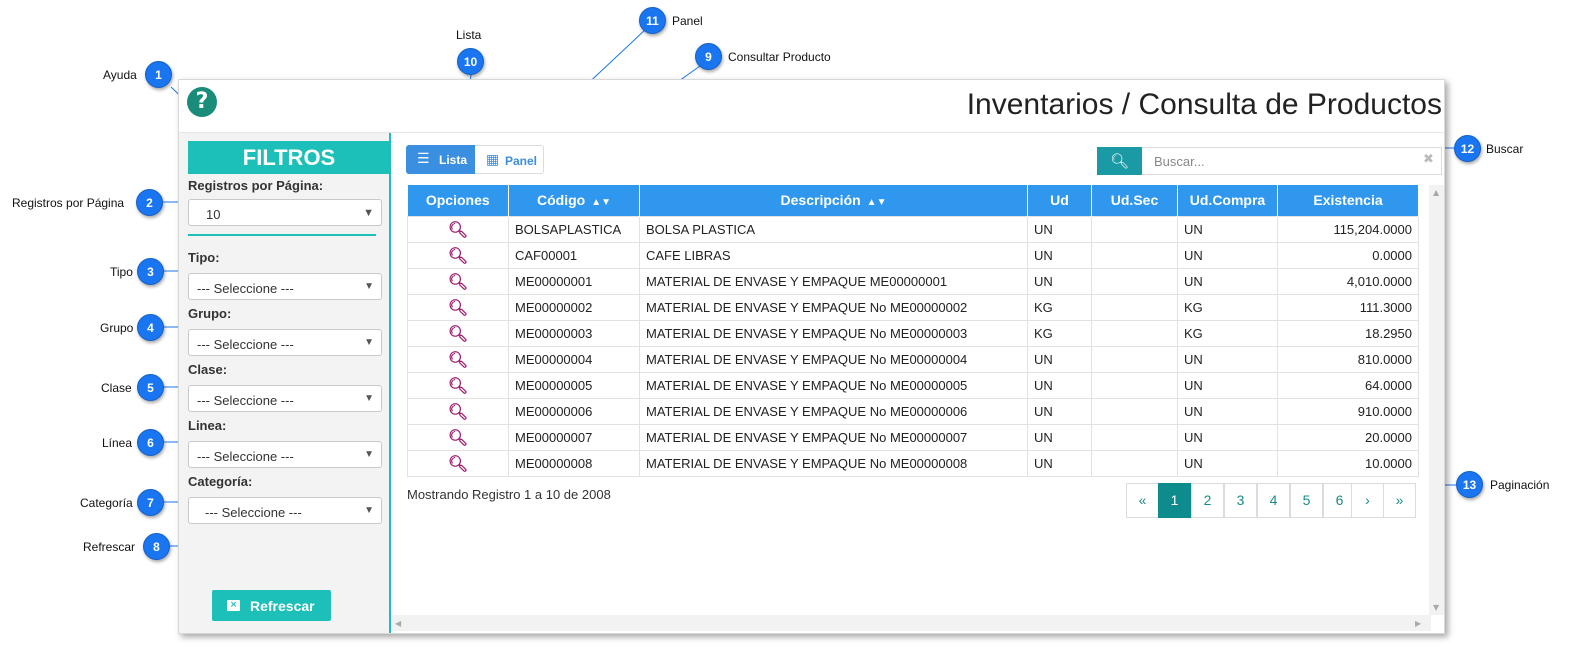 The width and height of the screenshot is (1594, 656). I want to click on clase-label: Clase:, so click(208, 369).